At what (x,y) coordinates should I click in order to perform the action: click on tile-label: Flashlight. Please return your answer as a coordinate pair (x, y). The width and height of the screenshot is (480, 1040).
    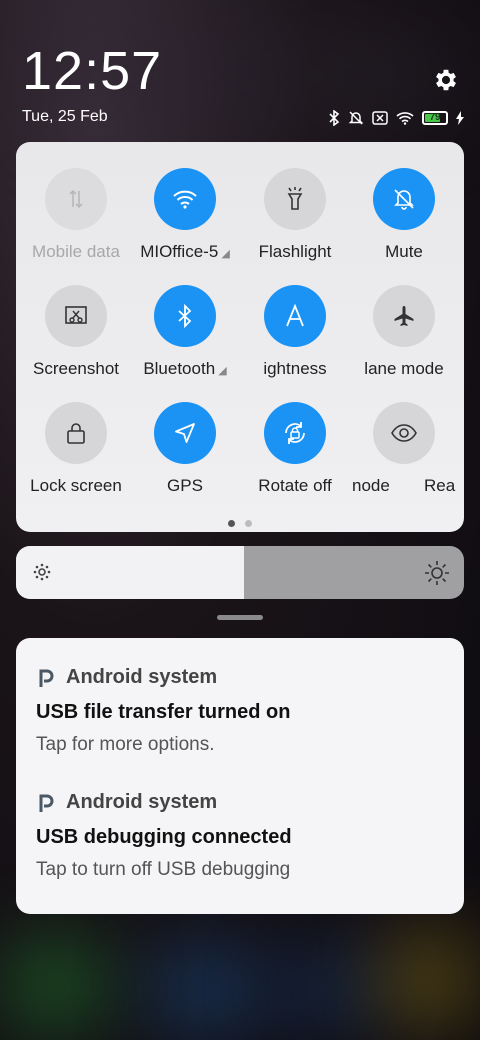
    Looking at the image, I should click on (295, 251).